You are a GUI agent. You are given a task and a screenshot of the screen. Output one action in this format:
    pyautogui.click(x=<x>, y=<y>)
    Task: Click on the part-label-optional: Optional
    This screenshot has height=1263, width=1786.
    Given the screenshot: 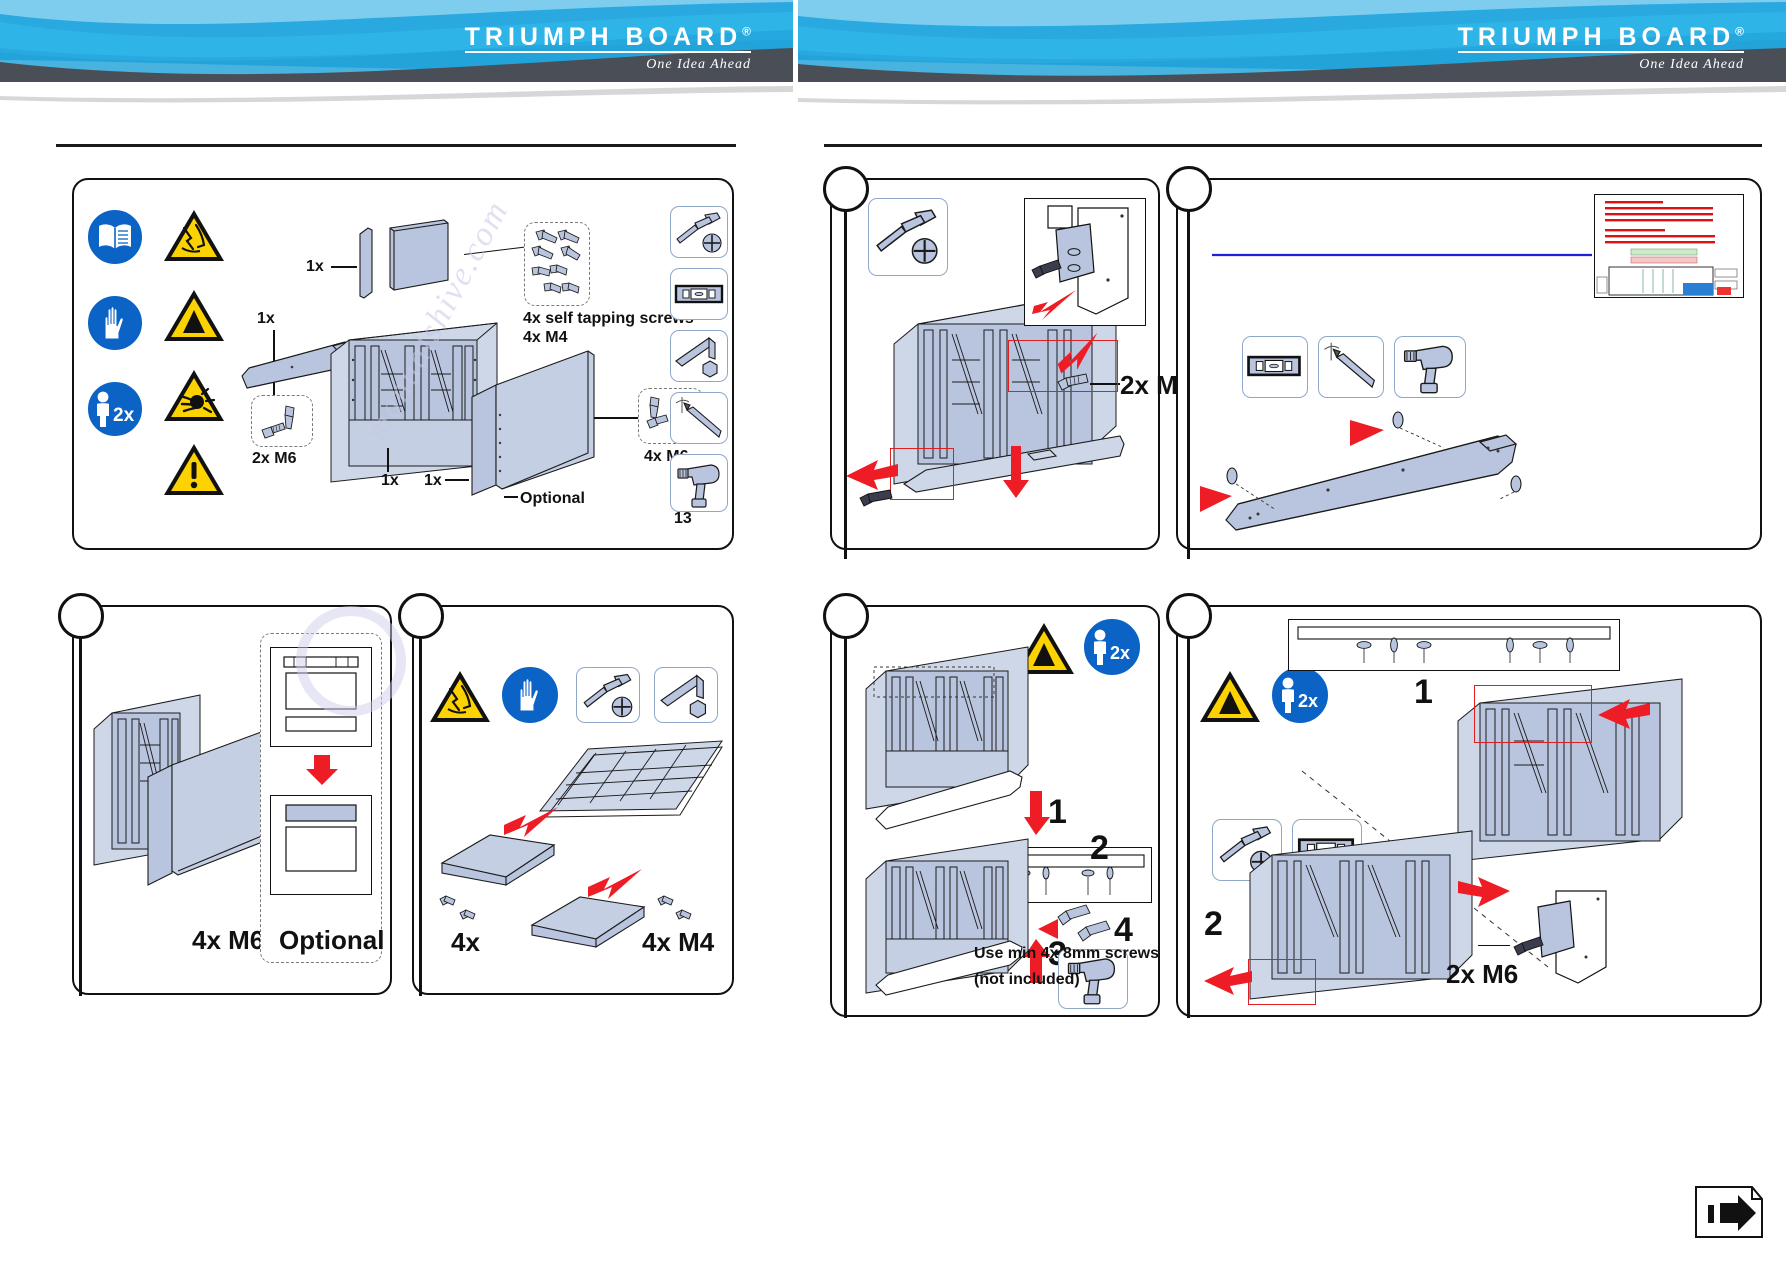 What is the action you would take?
    pyautogui.click(x=552, y=498)
    